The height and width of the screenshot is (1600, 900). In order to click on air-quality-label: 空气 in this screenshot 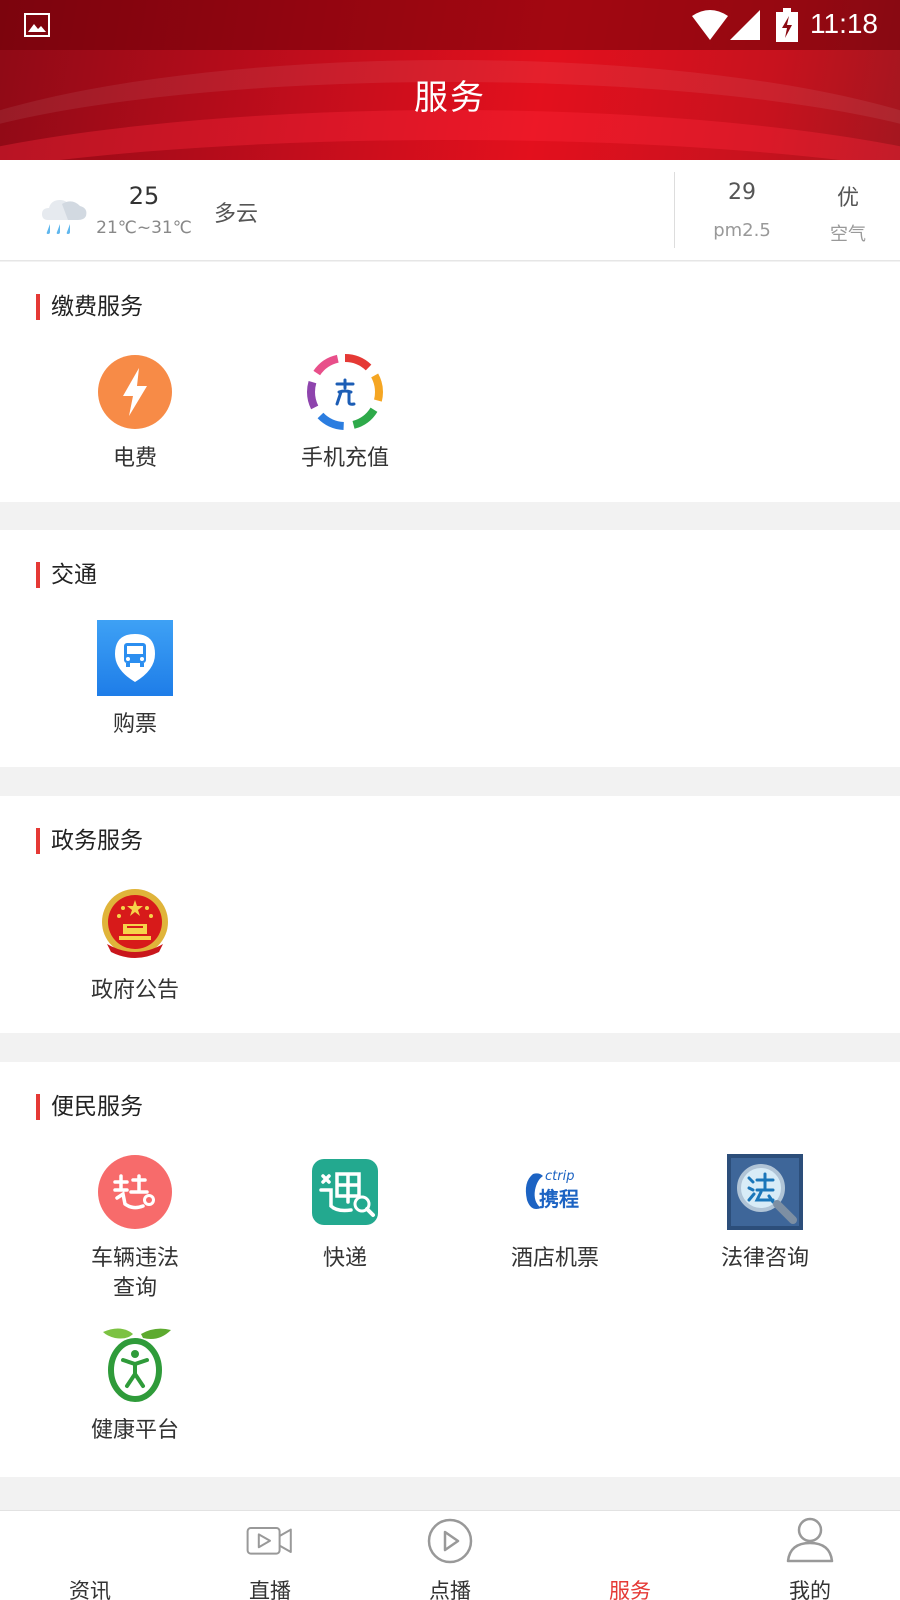, I will do `click(848, 234)`.